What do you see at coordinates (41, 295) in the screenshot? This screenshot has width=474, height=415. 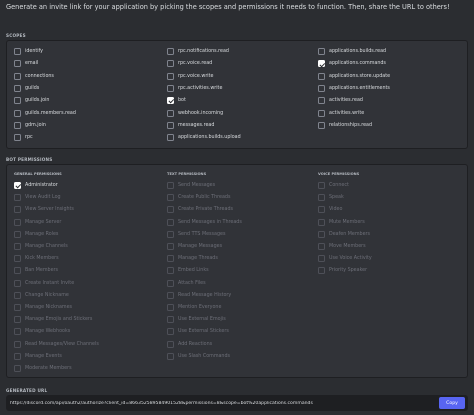 I see `checkbox-change-nickname: Change Nickname` at bounding box center [41, 295].